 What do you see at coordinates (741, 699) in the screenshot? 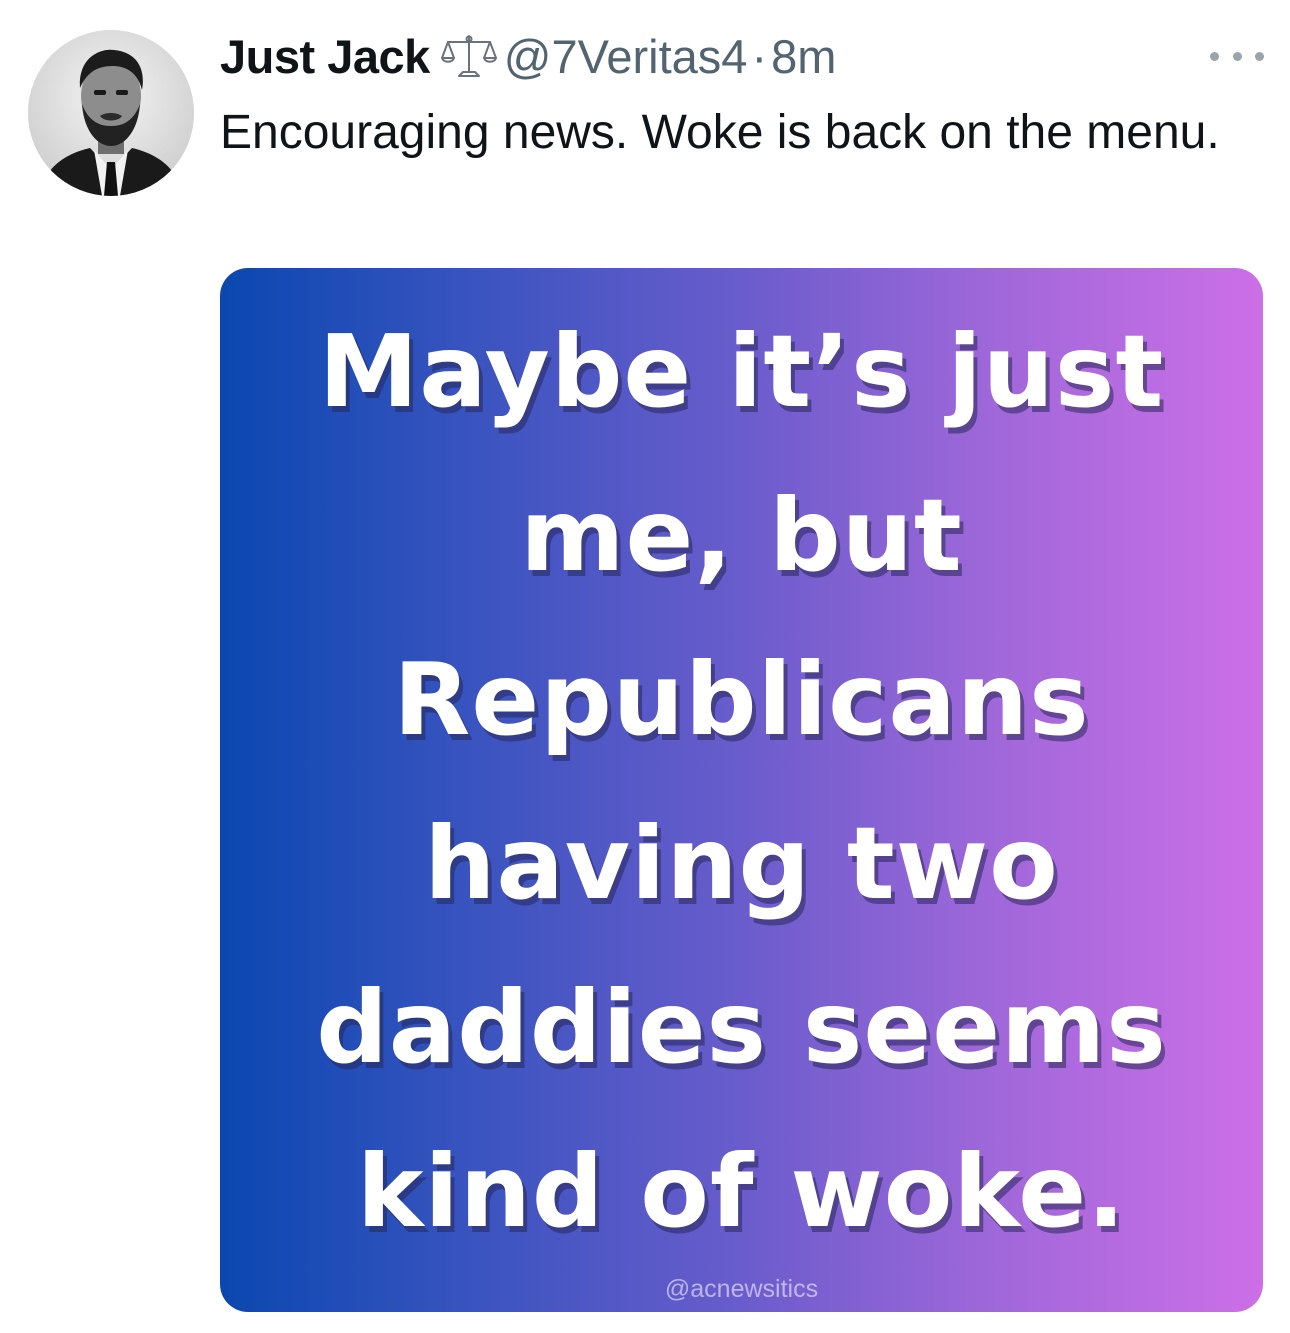
I see `meme-line: Republicans` at bounding box center [741, 699].